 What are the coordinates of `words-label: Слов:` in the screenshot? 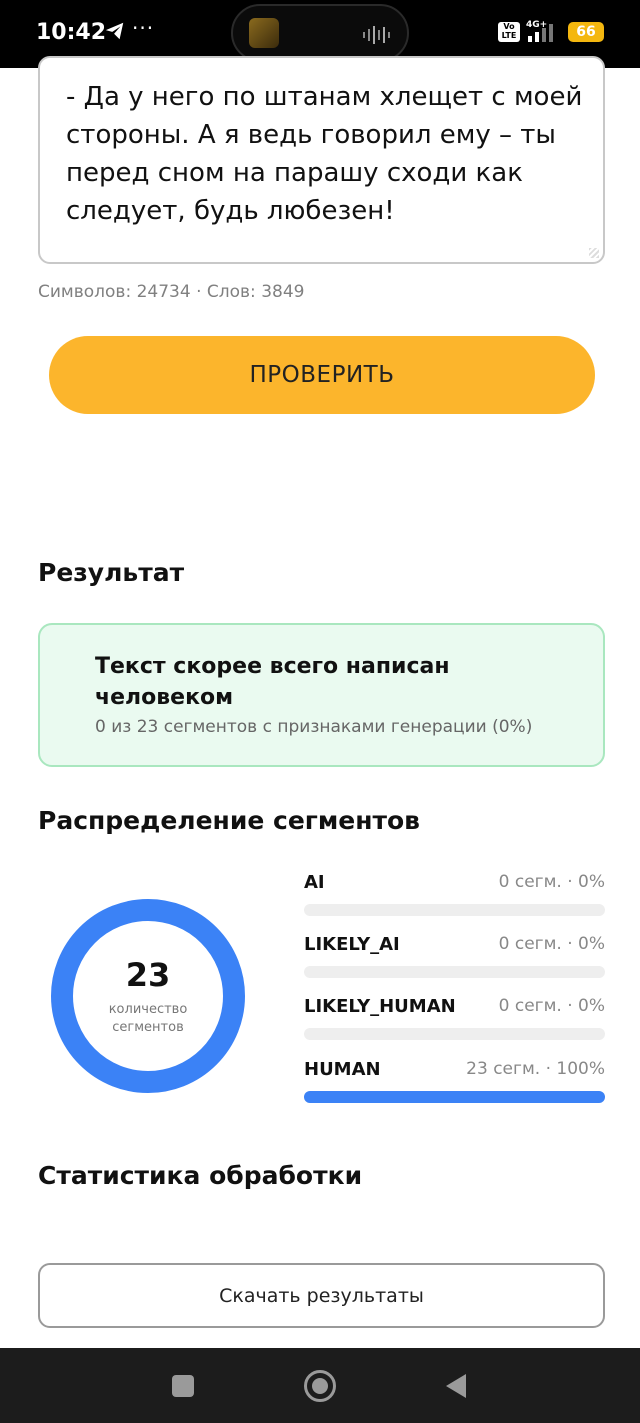 It's located at (231, 292).